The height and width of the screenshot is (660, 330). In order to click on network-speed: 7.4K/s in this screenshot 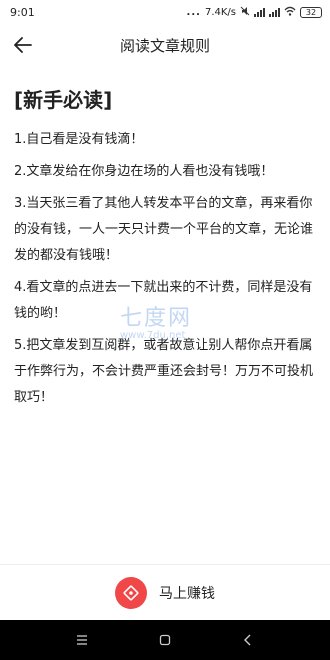, I will do `click(220, 12)`.